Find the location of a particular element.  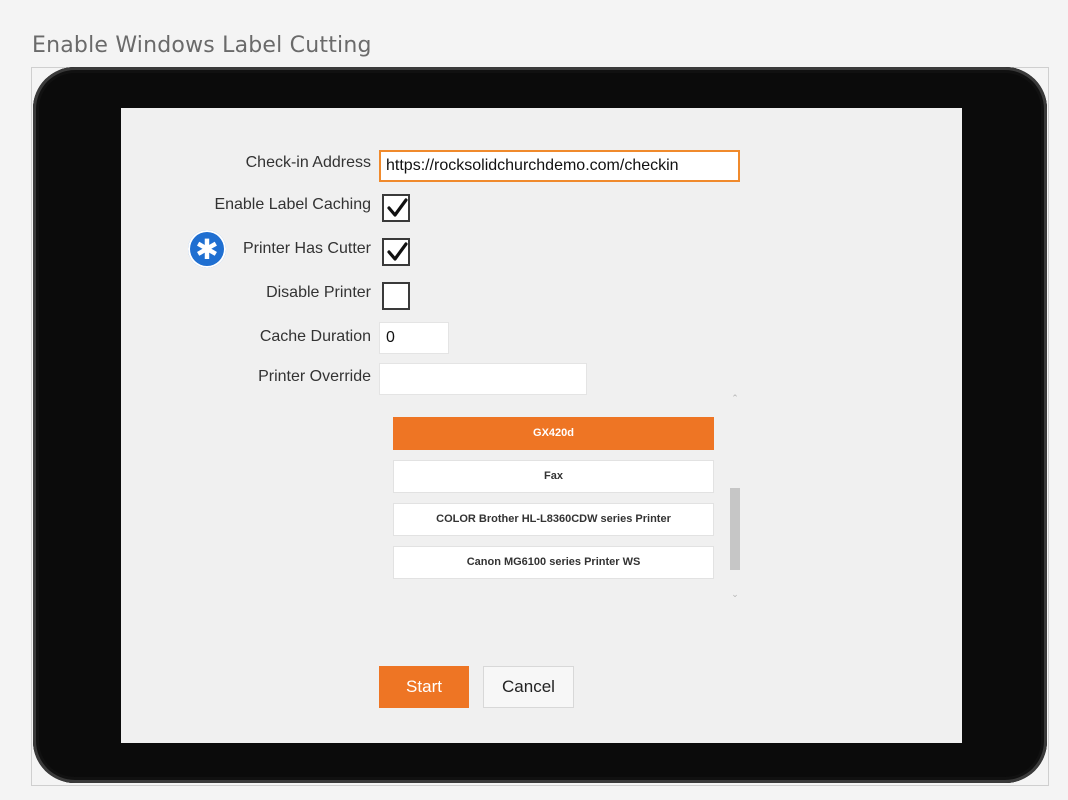

printer-override-input is located at coordinates (483, 379).